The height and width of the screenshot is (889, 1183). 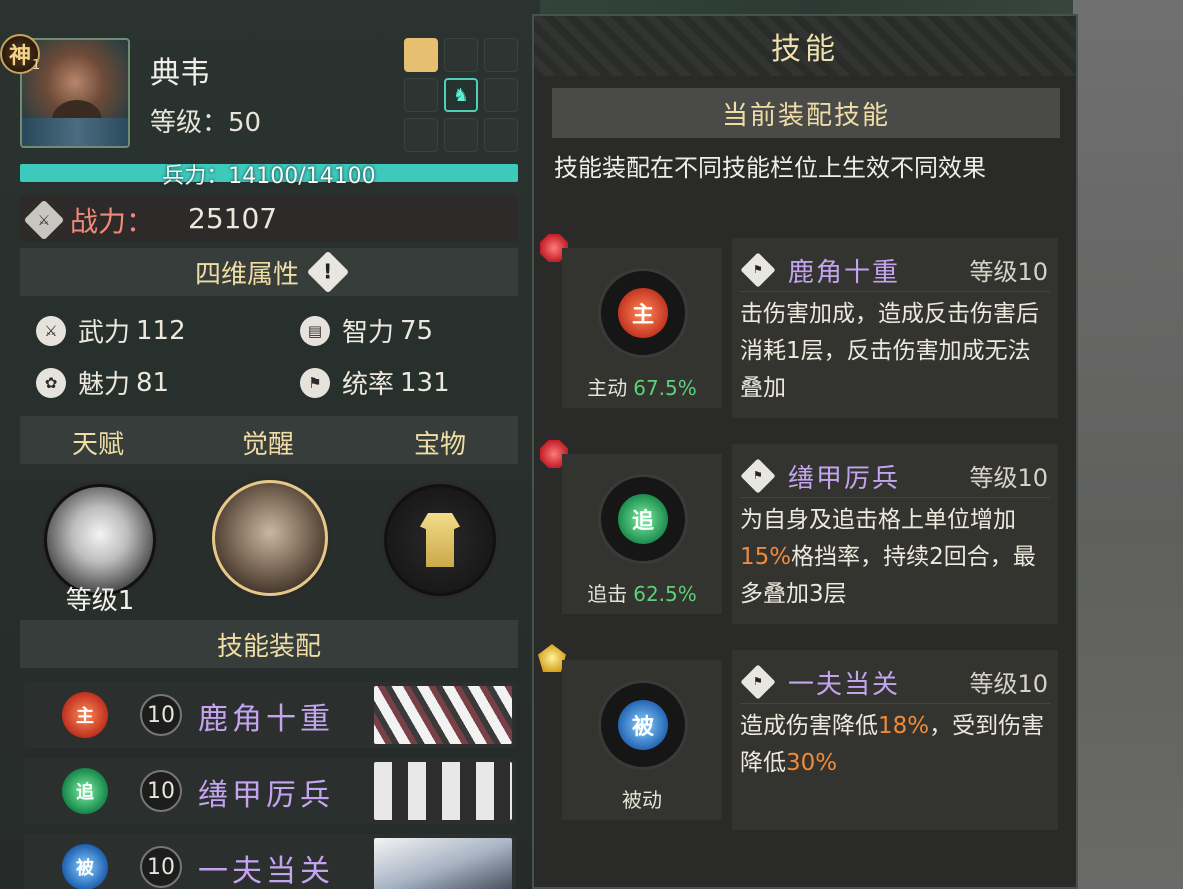 I want to click on attributes-header: 四维属性 !, so click(x=269, y=272).